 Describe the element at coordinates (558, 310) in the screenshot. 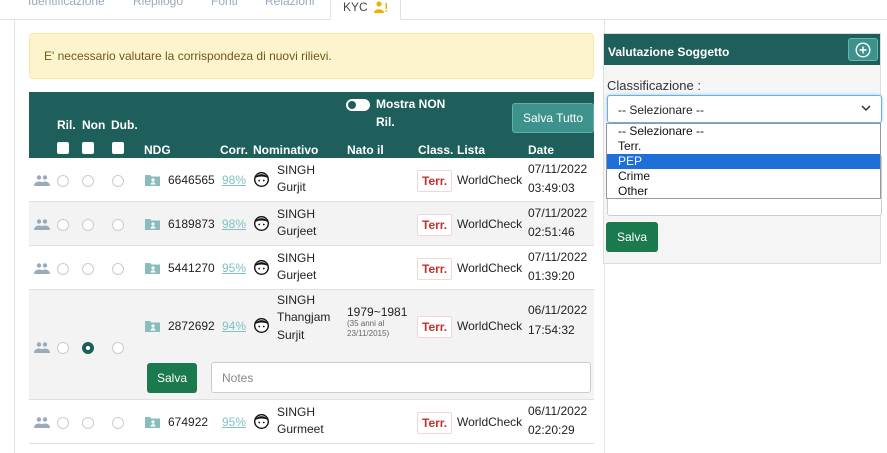

I see `date-value: 06/11/2022` at that location.